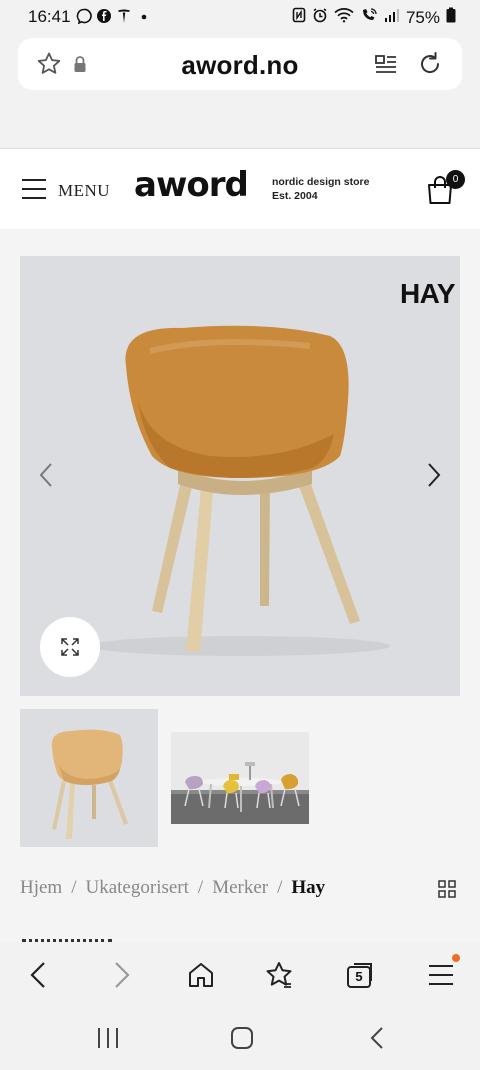 The image size is (480, 1070). What do you see at coordinates (386, 64) in the screenshot?
I see `reader-mode-icon` at bounding box center [386, 64].